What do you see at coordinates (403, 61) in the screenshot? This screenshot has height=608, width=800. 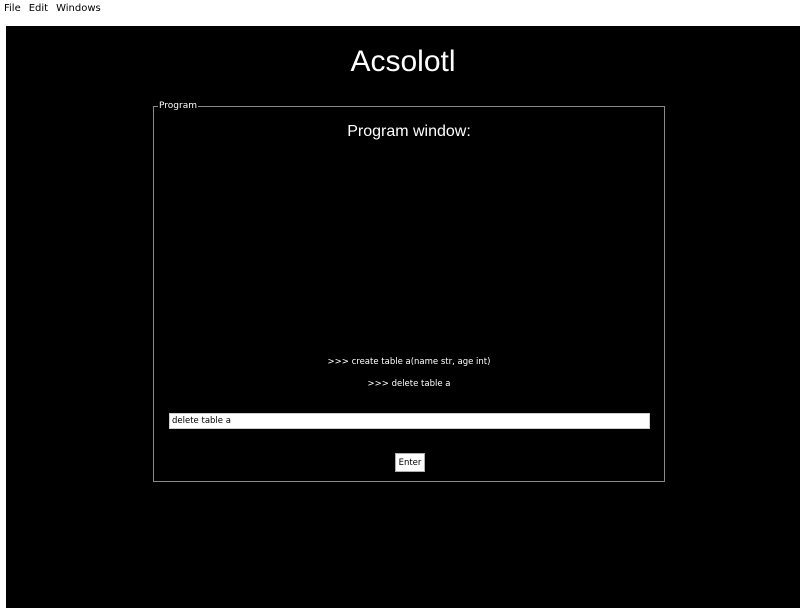 I see `app-title: Acsolotl` at bounding box center [403, 61].